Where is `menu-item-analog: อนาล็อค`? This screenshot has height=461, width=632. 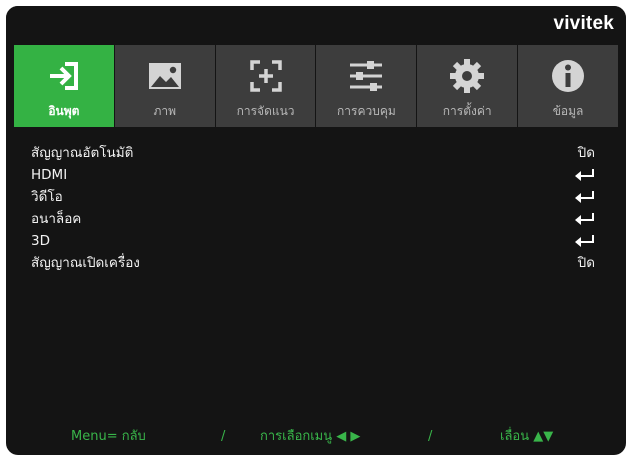 menu-item-analog: อนาล็อค is located at coordinates (316, 219).